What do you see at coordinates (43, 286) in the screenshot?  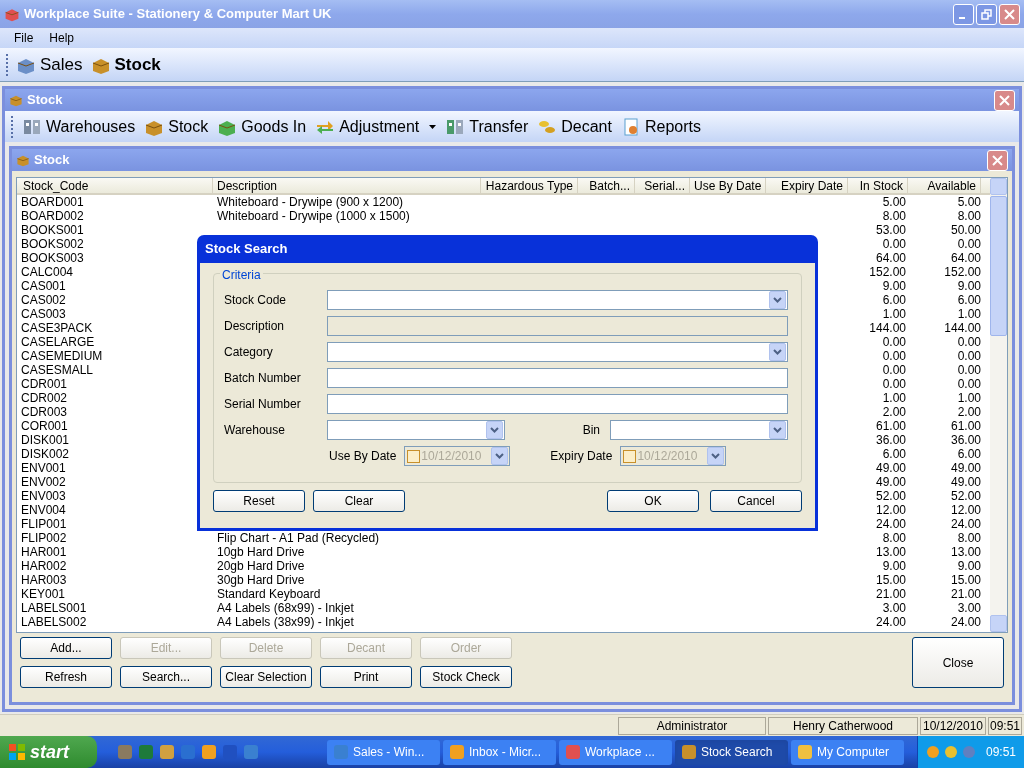 I see `table-cell: CAS001` at bounding box center [43, 286].